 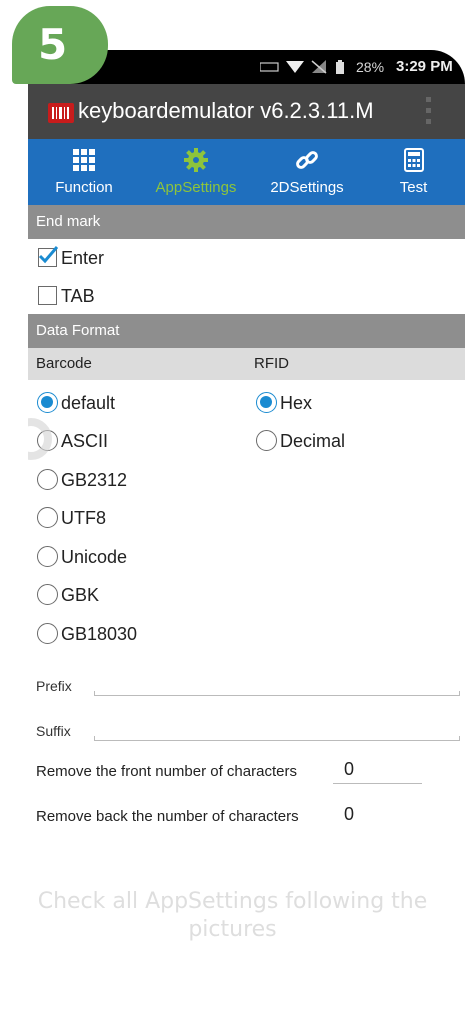 I want to click on app-title: keyboardemulator v6.2.3.11.M, so click(x=226, y=110).